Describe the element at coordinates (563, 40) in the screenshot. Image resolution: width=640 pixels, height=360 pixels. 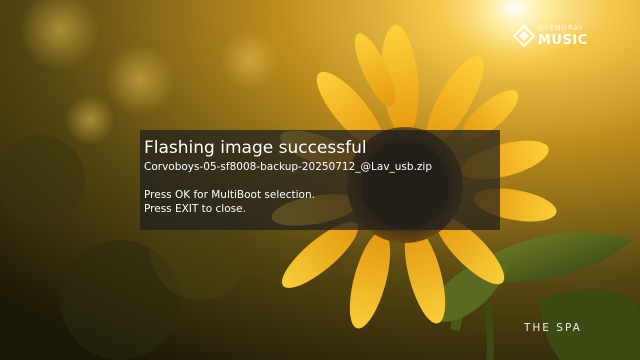
I see `brand-line2: MUSIC` at that location.